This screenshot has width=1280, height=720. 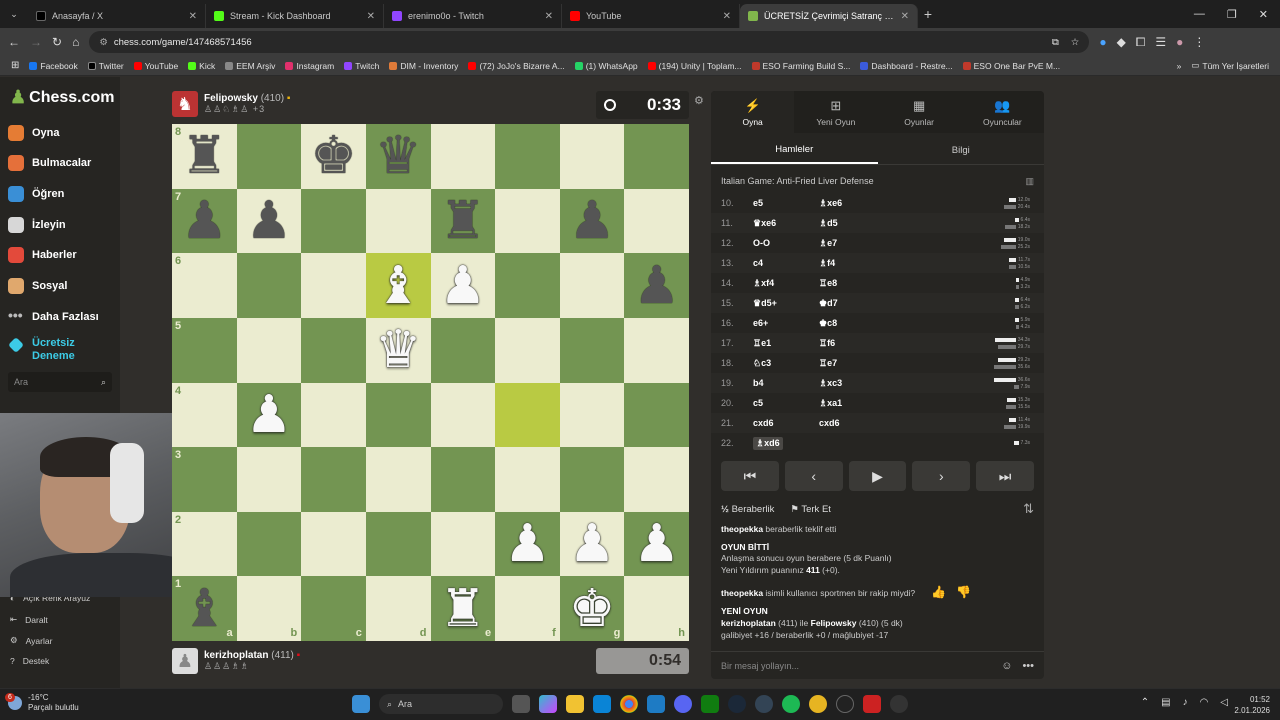 I want to click on black-move: ♖e8, so click(x=899, y=283).